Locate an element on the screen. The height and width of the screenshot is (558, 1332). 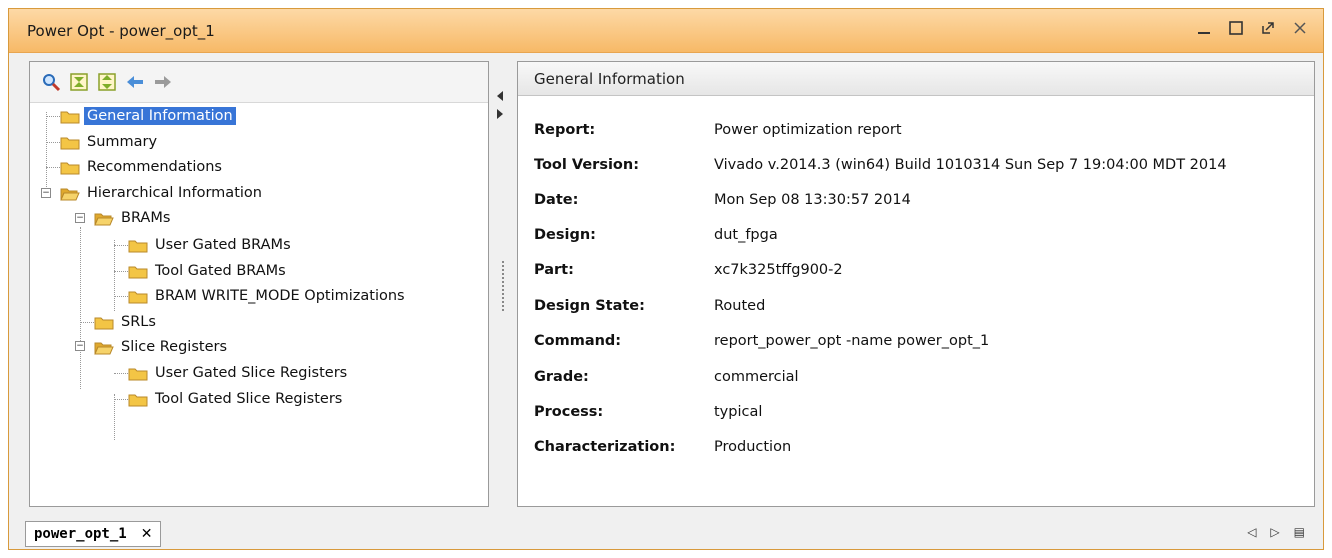
tab-left-arrow-icon: ◁ is located at coordinates (1251, 532).